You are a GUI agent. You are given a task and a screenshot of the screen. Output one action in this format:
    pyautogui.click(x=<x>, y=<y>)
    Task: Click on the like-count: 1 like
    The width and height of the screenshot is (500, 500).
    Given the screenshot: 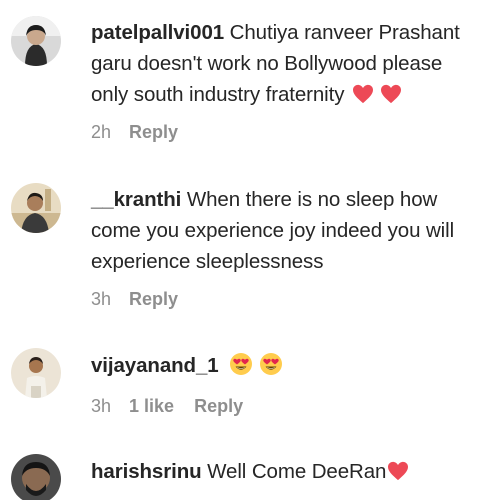 What is the action you would take?
    pyautogui.click(x=151, y=406)
    